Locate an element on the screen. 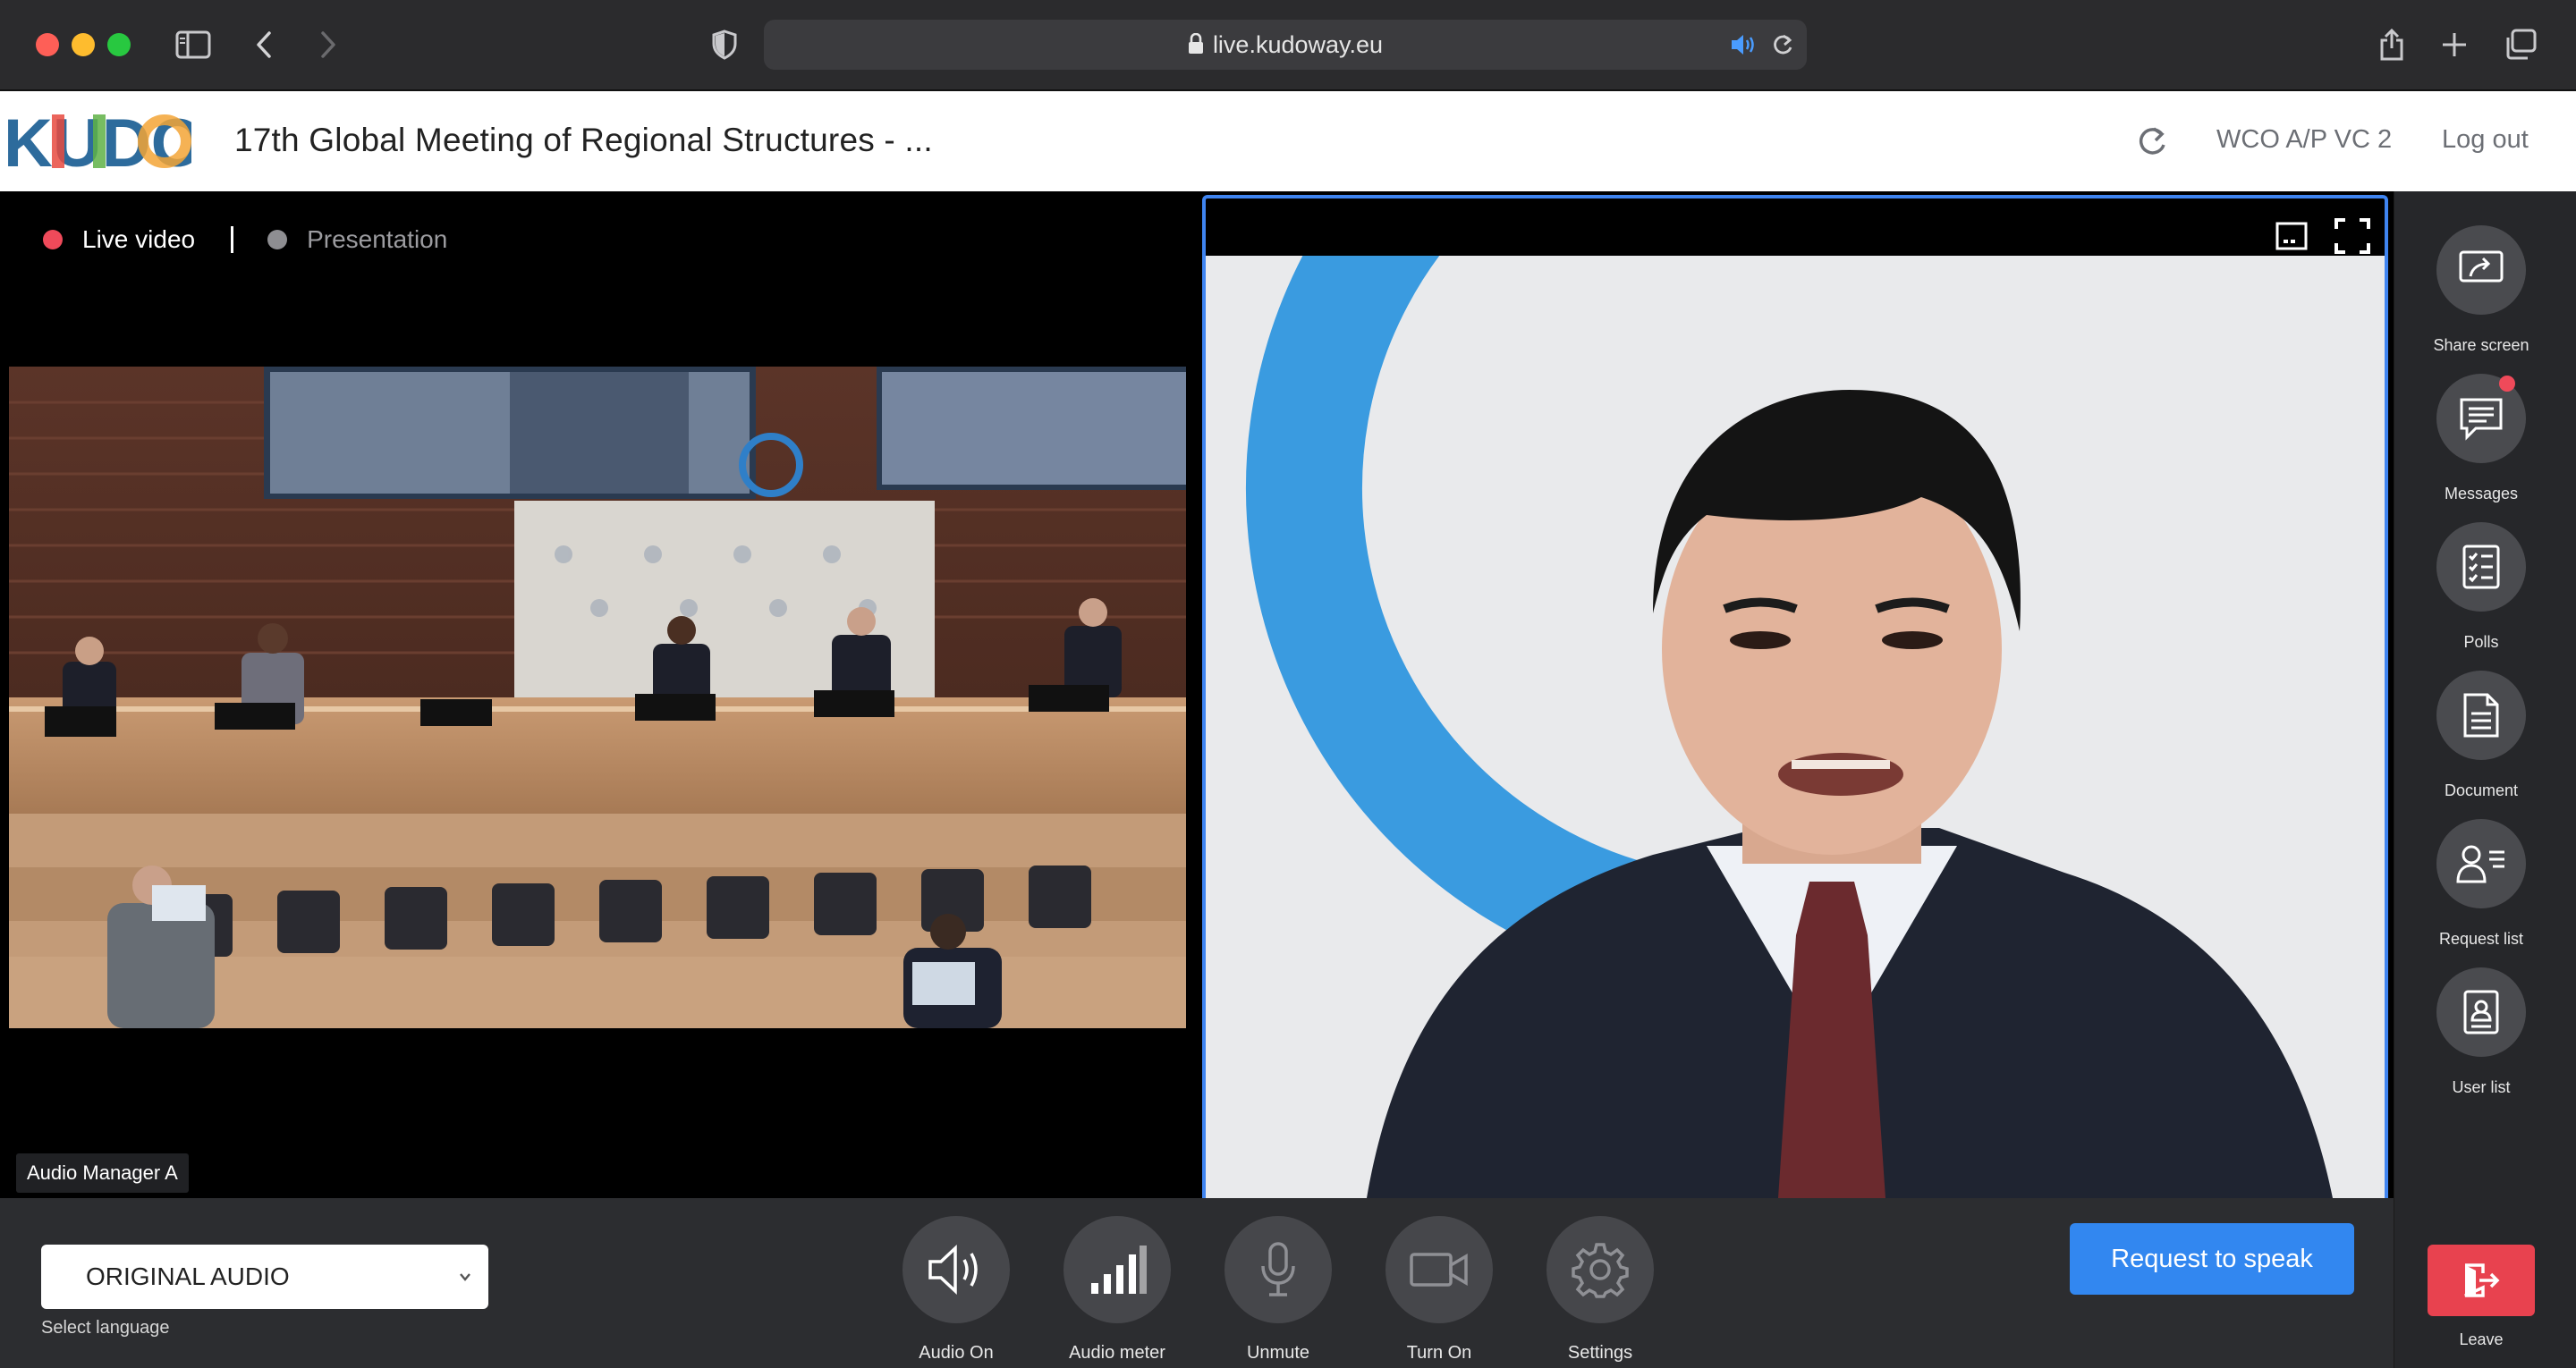  leave-label: Leave is located at coordinates (2481, 1339).